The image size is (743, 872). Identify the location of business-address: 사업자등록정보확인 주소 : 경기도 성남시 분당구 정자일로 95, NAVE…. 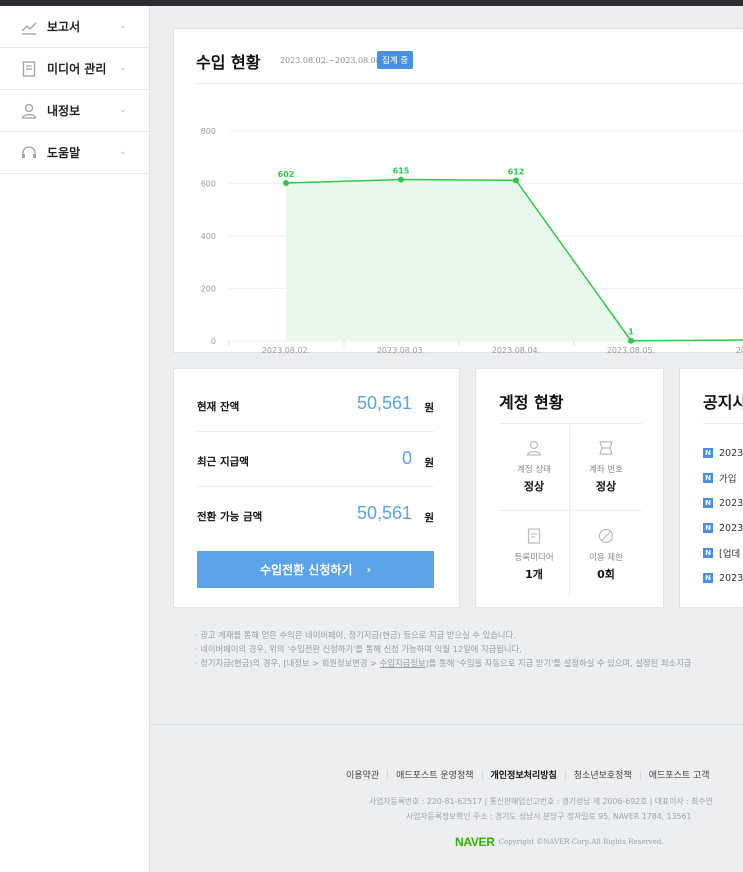
(549, 816).